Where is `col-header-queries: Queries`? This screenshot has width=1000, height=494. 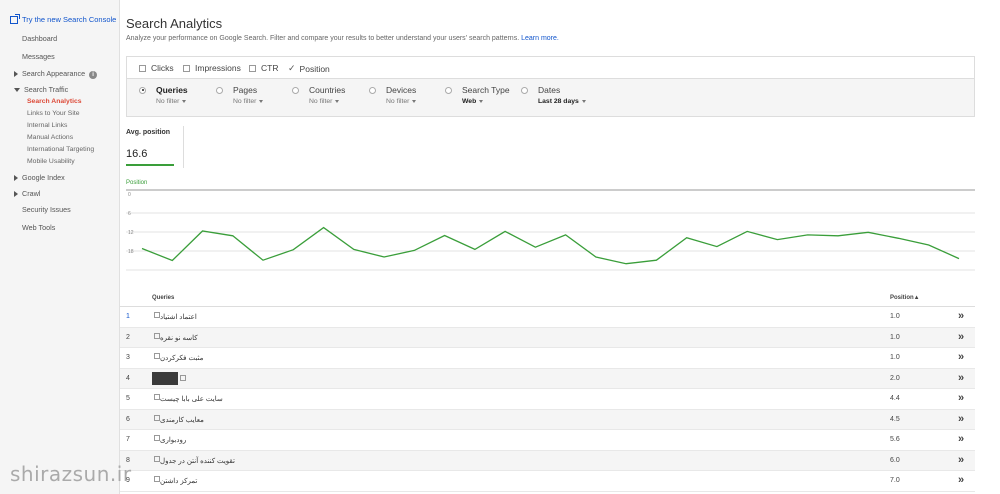
col-header-queries: Queries is located at coordinates (163, 298).